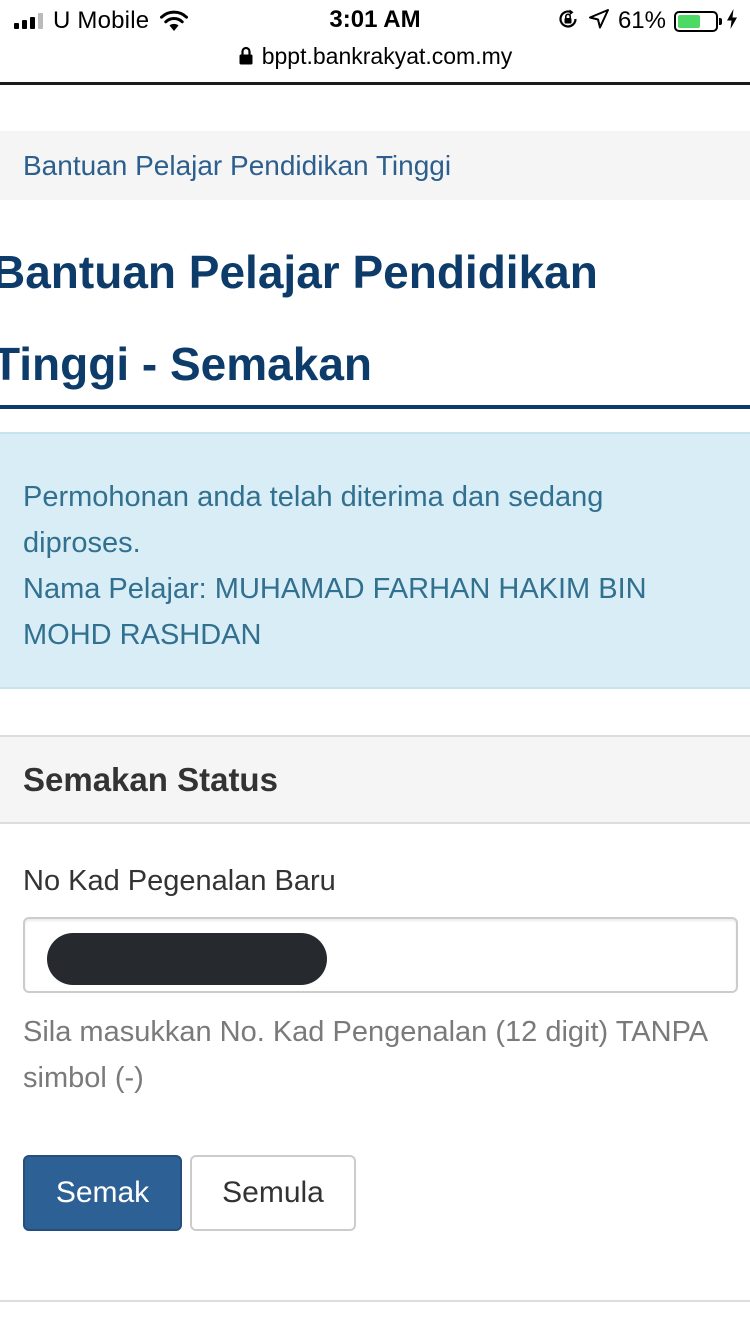 The image size is (750, 1334). I want to click on breadcrumb: Bantuan Pelajar Pendidikan Tinggi, so click(375, 165).